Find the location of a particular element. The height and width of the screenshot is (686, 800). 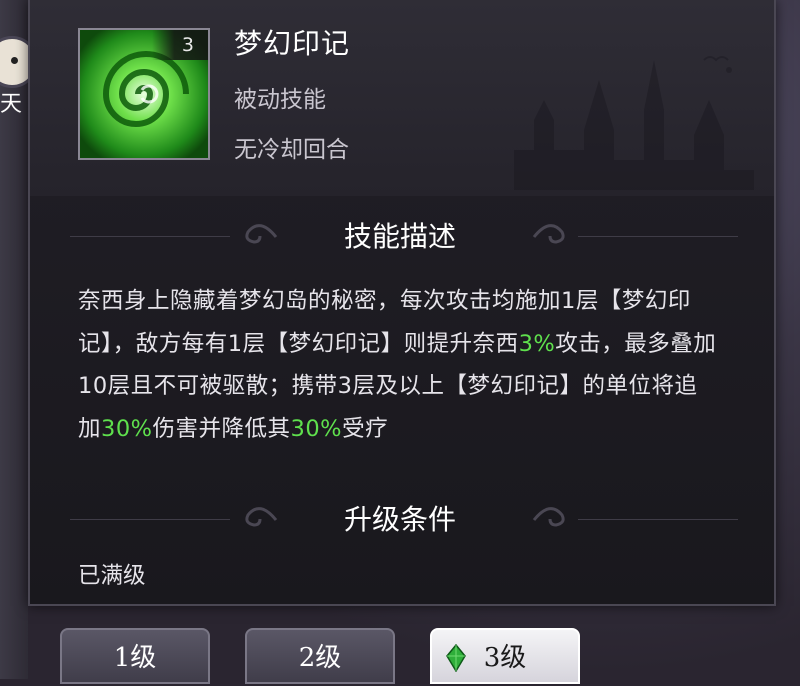

side-panel: 天 is located at coordinates (19, 339).